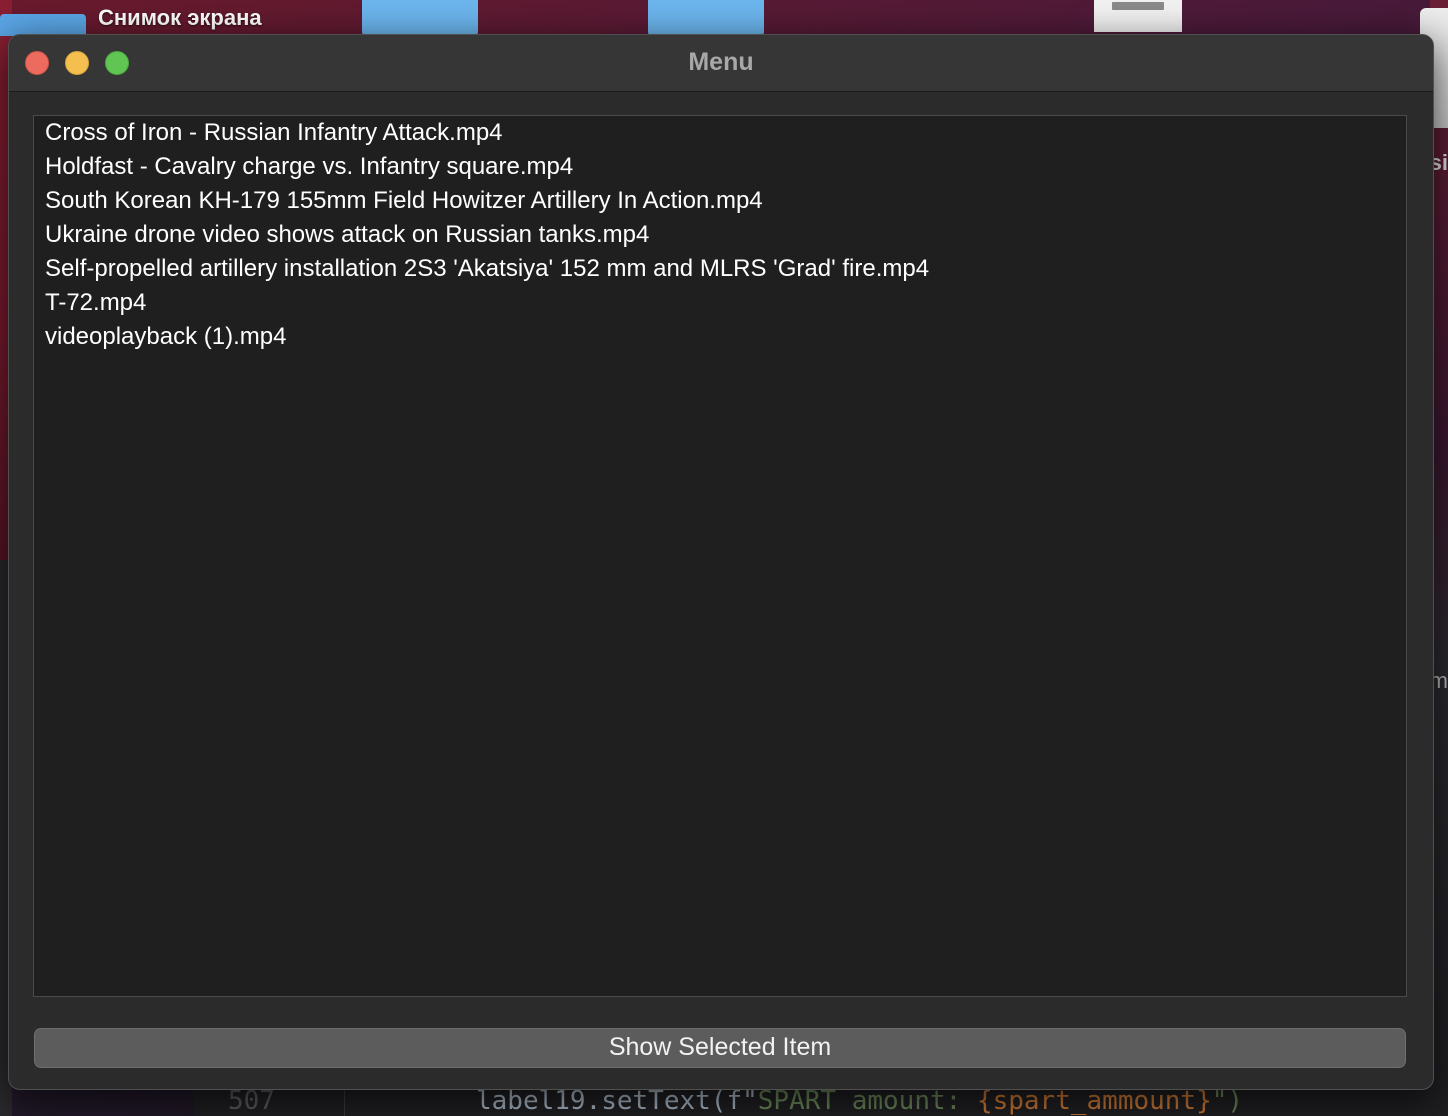 Image resolution: width=1448 pixels, height=1116 pixels. What do you see at coordinates (797, 1101) in the screenshot?
I see `code-string: SPART` at bounding box center [797, 1101].